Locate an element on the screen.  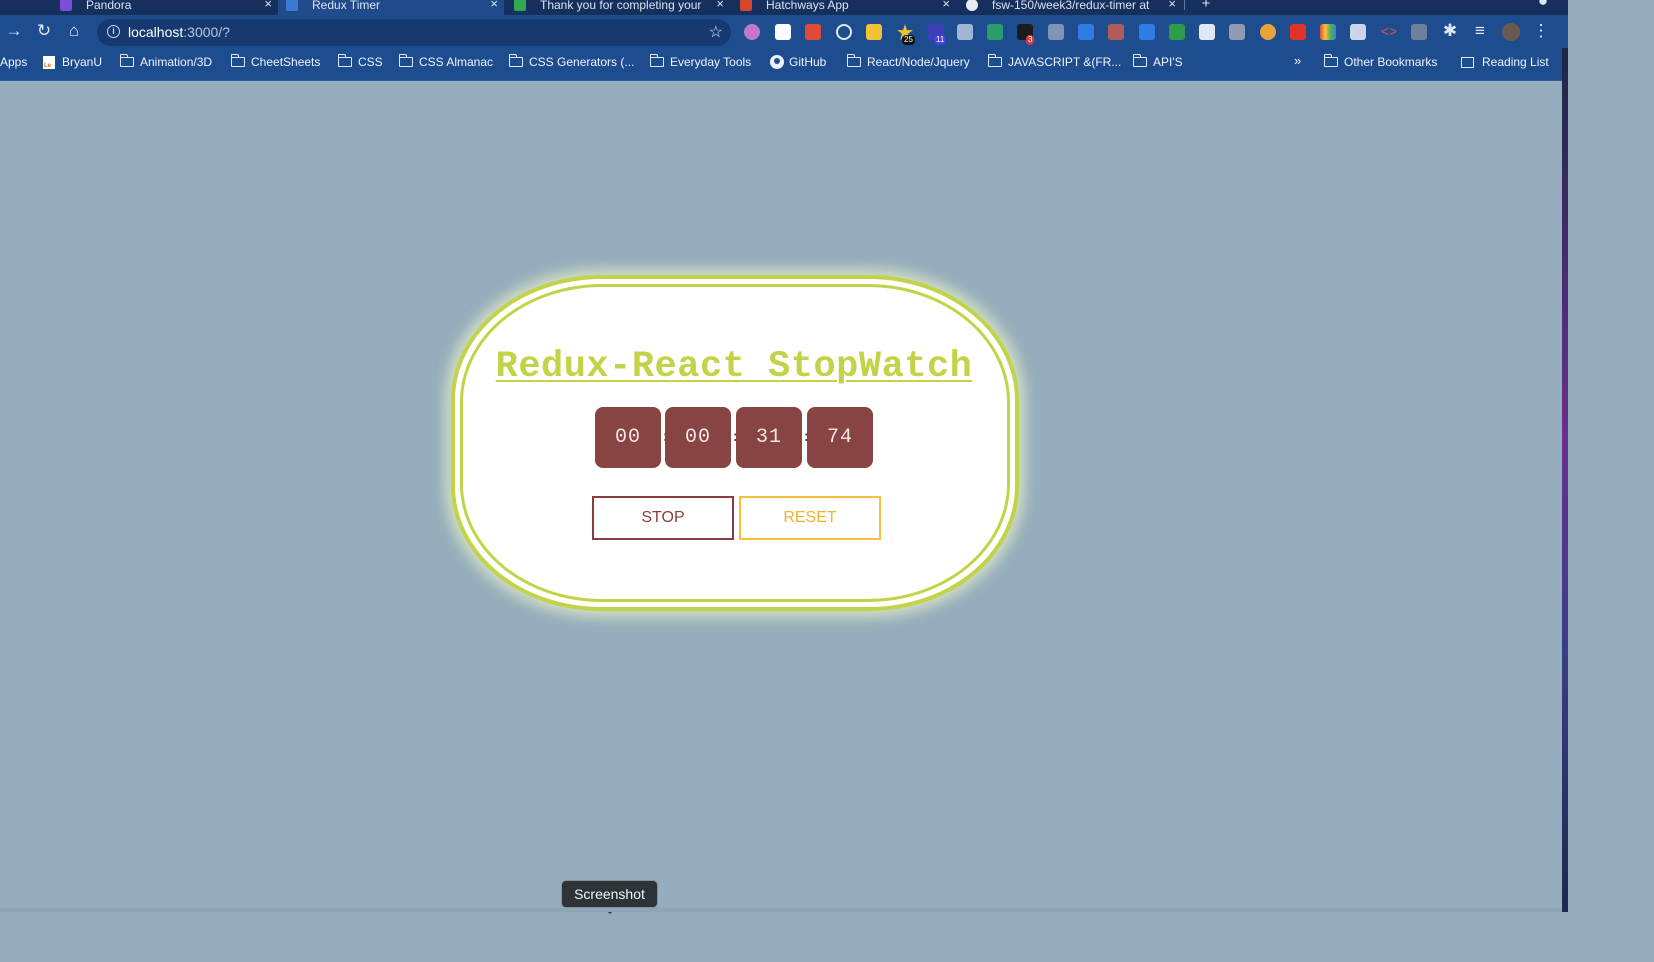
css-extension-icon is located at coordinates (1147, 32).